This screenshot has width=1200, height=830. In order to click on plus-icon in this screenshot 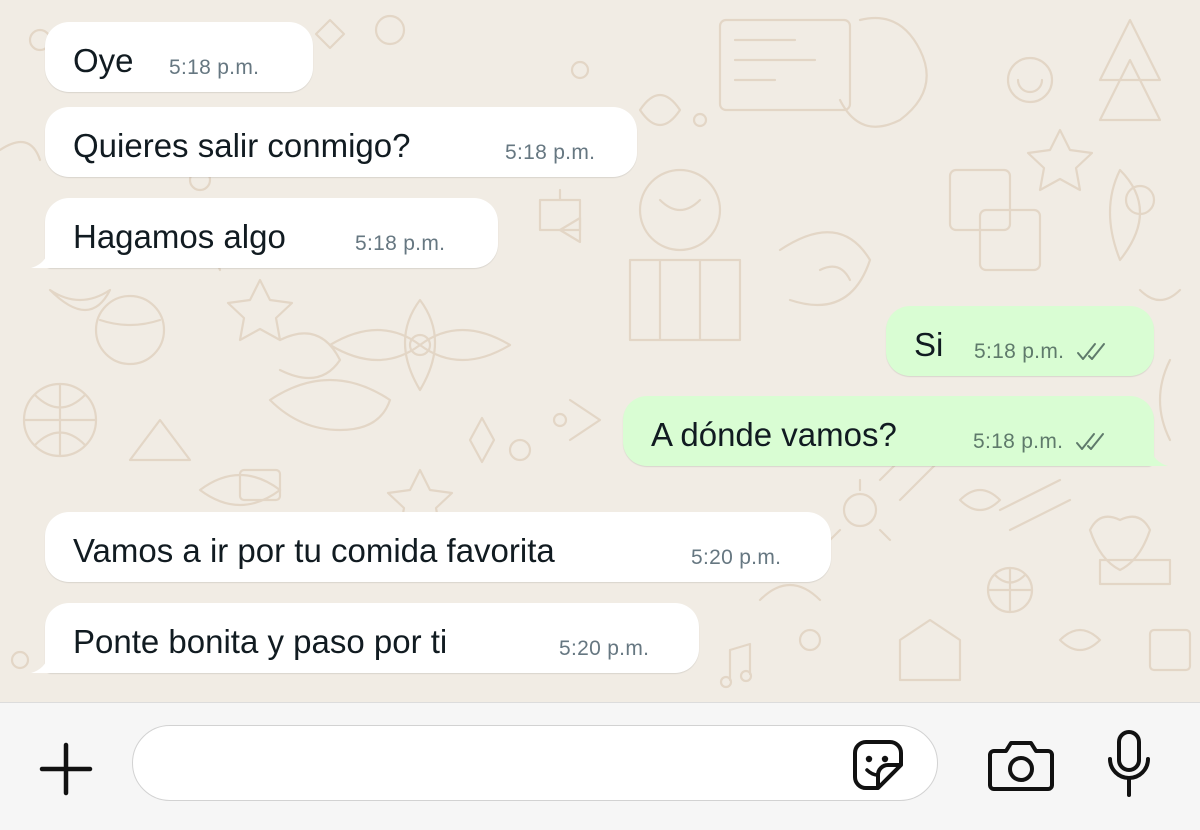, I will do `click(66, 769)`.